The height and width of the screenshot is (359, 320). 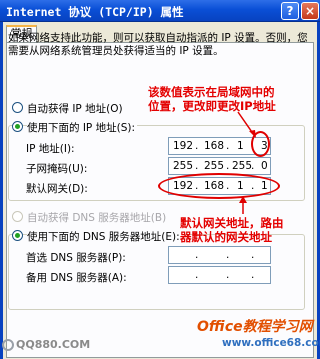 What do you see at coordinates (232, 223) in the screenshot?
I see `annotation-bottom-line-1: 默认网关地址，路由` at bounding box center [232, 223].